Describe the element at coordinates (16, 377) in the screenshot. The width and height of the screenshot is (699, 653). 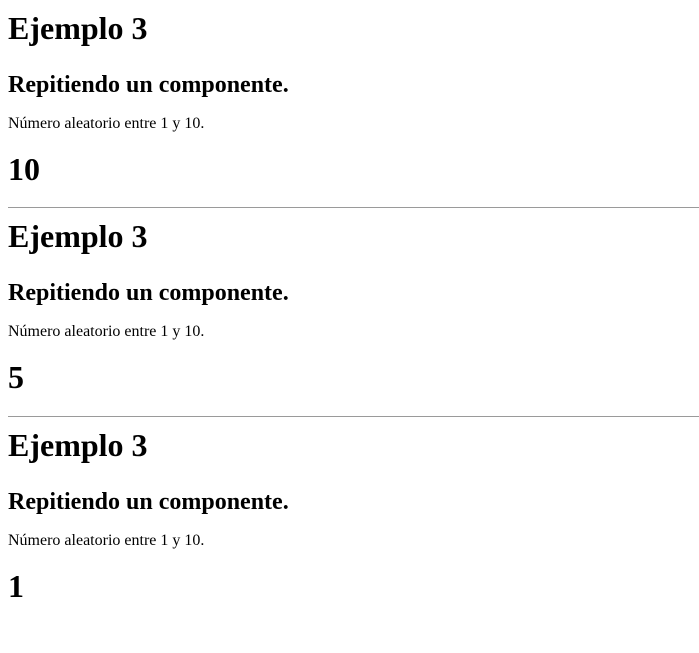
I see `random-number: 5` at that location.